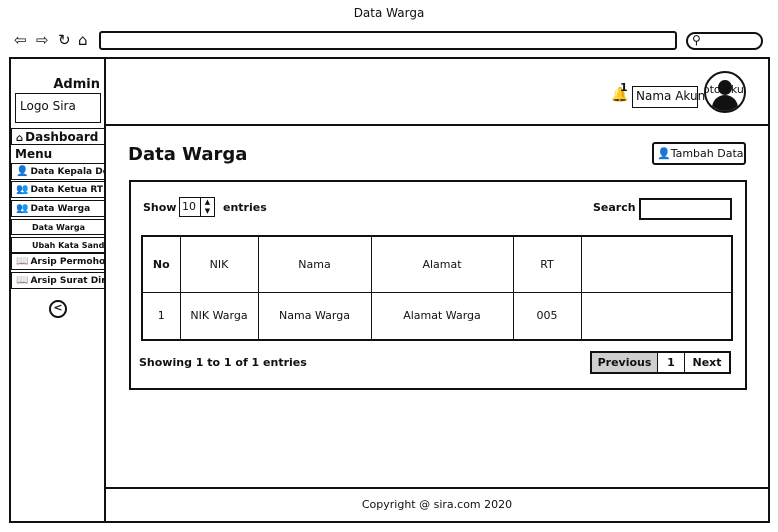 The height and width of the screenshot is (532, 778). I want to click on sidebar-item-data-kepala-desa: 👤Data Kepala Desa, so click(58, 171).